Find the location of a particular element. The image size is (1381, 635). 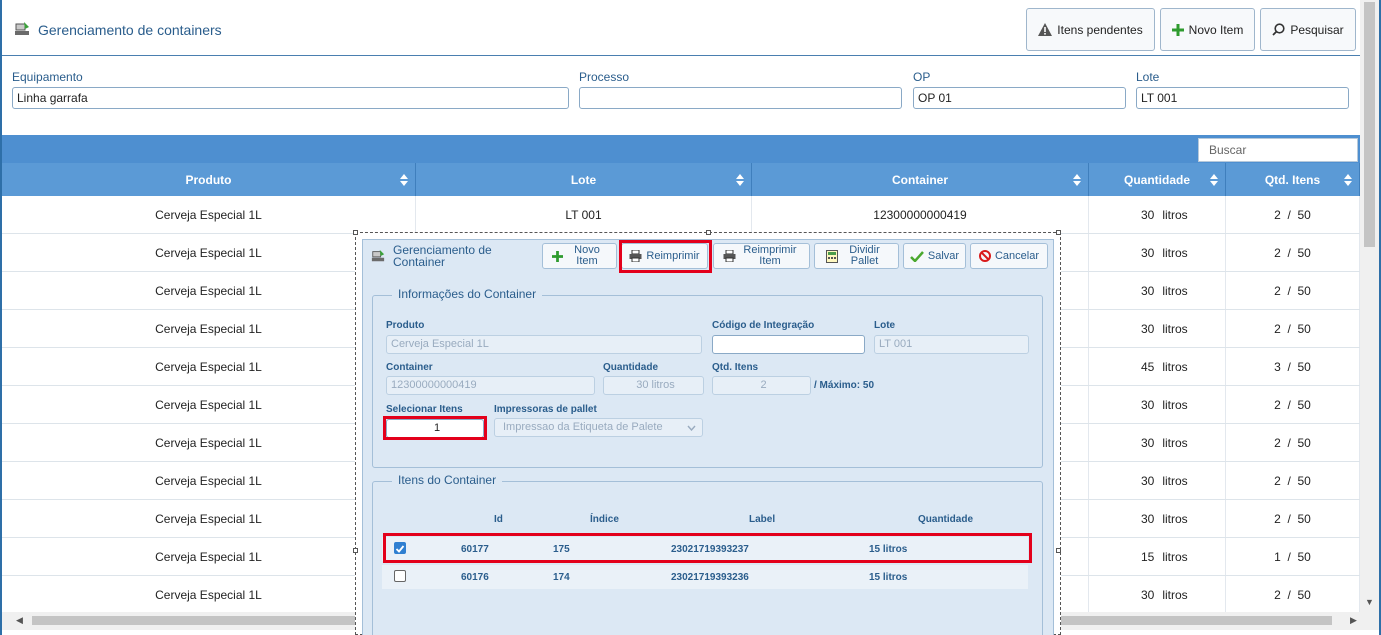

op-field: OP 01 is located at coordinates (1019, 98).